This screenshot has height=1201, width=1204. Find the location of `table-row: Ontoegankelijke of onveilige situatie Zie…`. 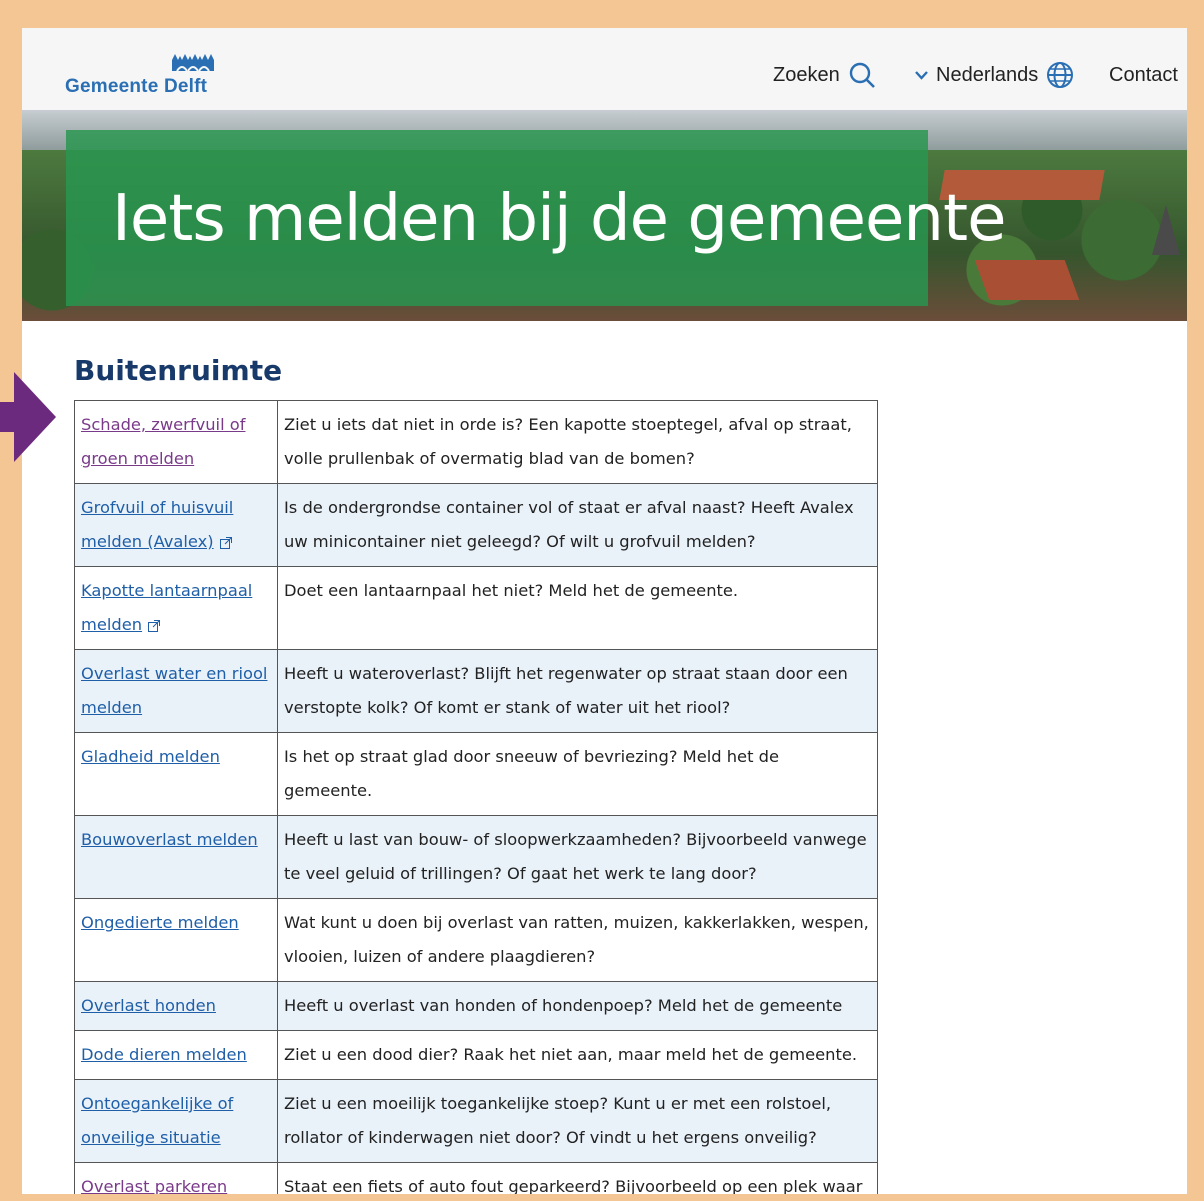

table-row: Ontoegankelijke of onveilige situatie Zie… is located at coordinates (476, 1121).